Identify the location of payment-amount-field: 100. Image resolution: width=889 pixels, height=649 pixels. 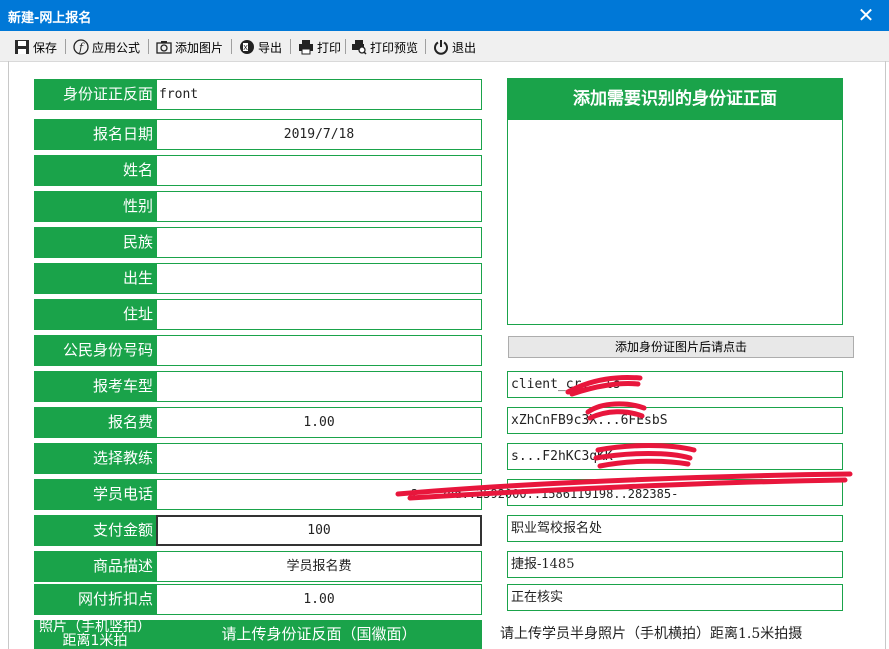
(319, 530).